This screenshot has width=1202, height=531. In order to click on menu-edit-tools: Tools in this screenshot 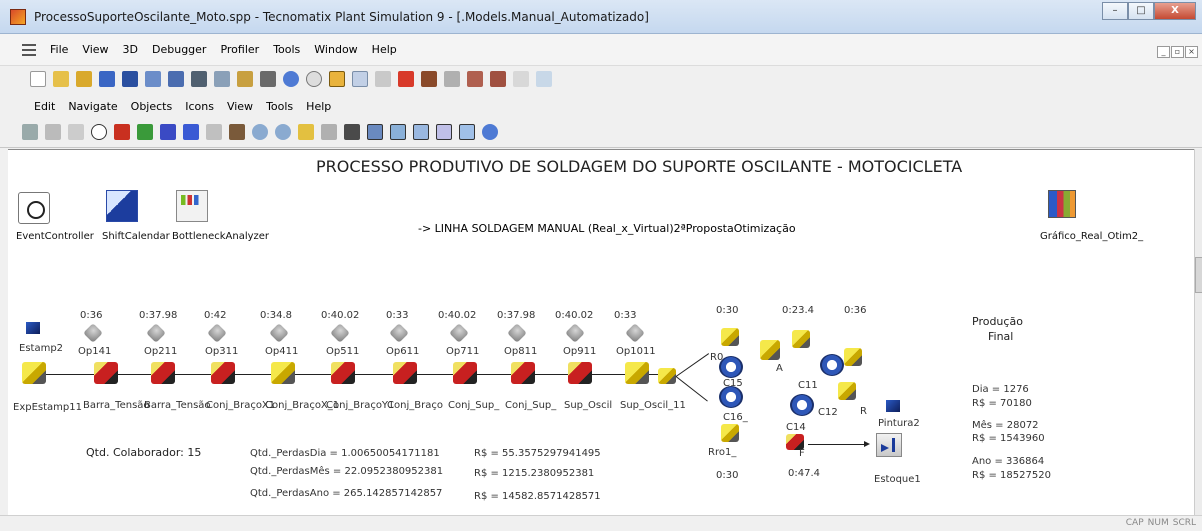, I will do `click(279, 106)`.